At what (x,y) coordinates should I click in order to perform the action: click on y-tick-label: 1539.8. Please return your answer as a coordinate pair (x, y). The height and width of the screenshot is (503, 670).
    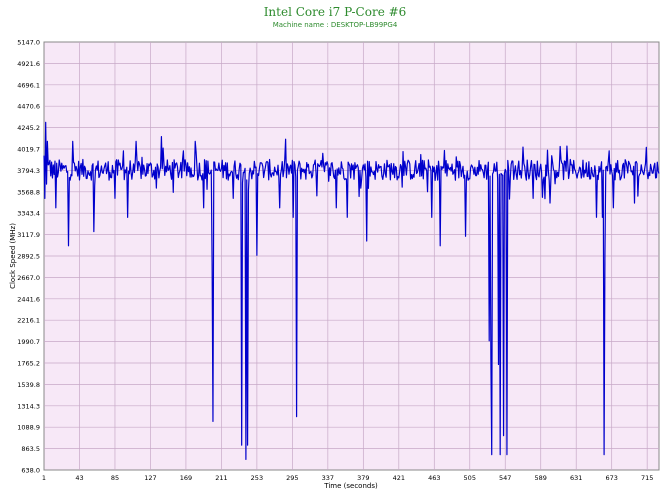
    Looking at the image, I should click on (28, 385).